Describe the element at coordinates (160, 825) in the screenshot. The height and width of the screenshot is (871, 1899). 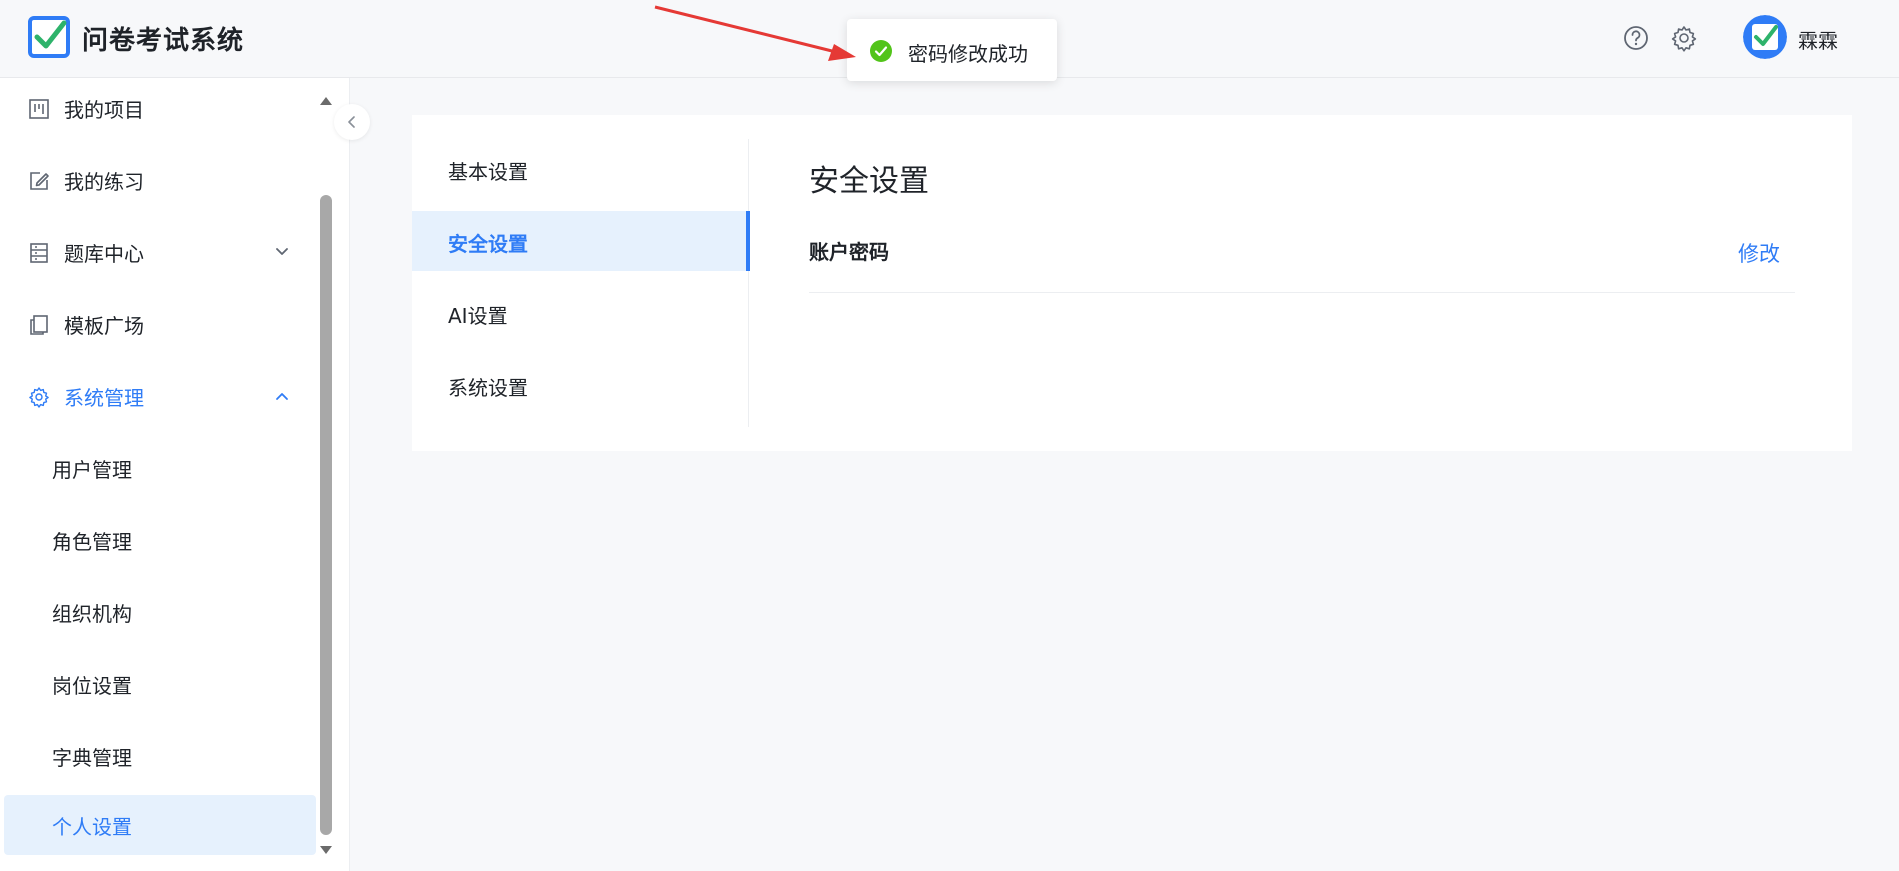
I see `sidebar-item-personal-settings: 个人设置` at that location.